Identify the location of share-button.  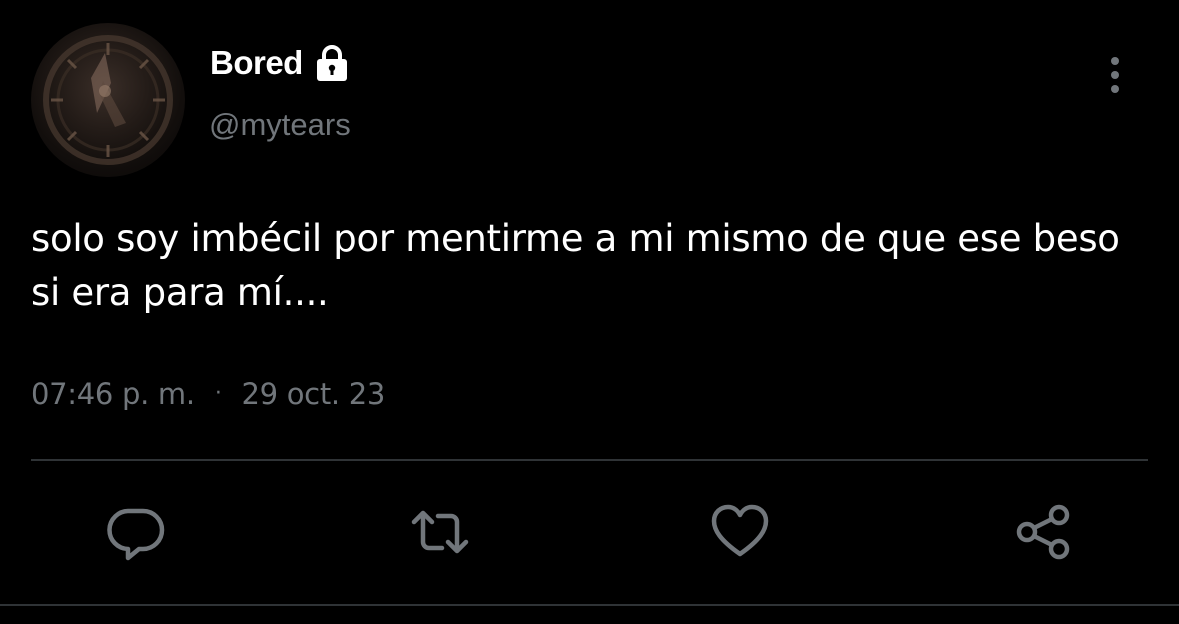
(1044, 532).